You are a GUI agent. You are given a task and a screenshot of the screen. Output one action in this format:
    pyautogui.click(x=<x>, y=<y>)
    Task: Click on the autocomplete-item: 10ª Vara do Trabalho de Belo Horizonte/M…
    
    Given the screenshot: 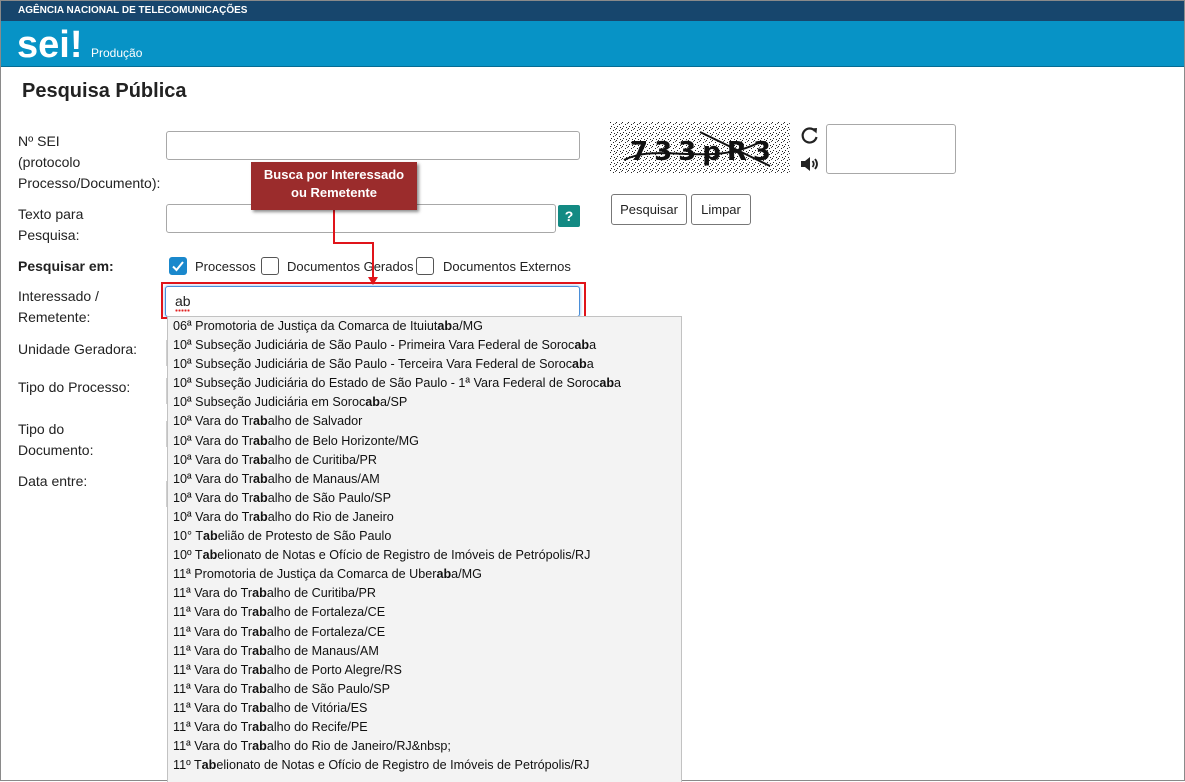 What is the action you would take?
    pyautogui.click(x=424, y=441)
    